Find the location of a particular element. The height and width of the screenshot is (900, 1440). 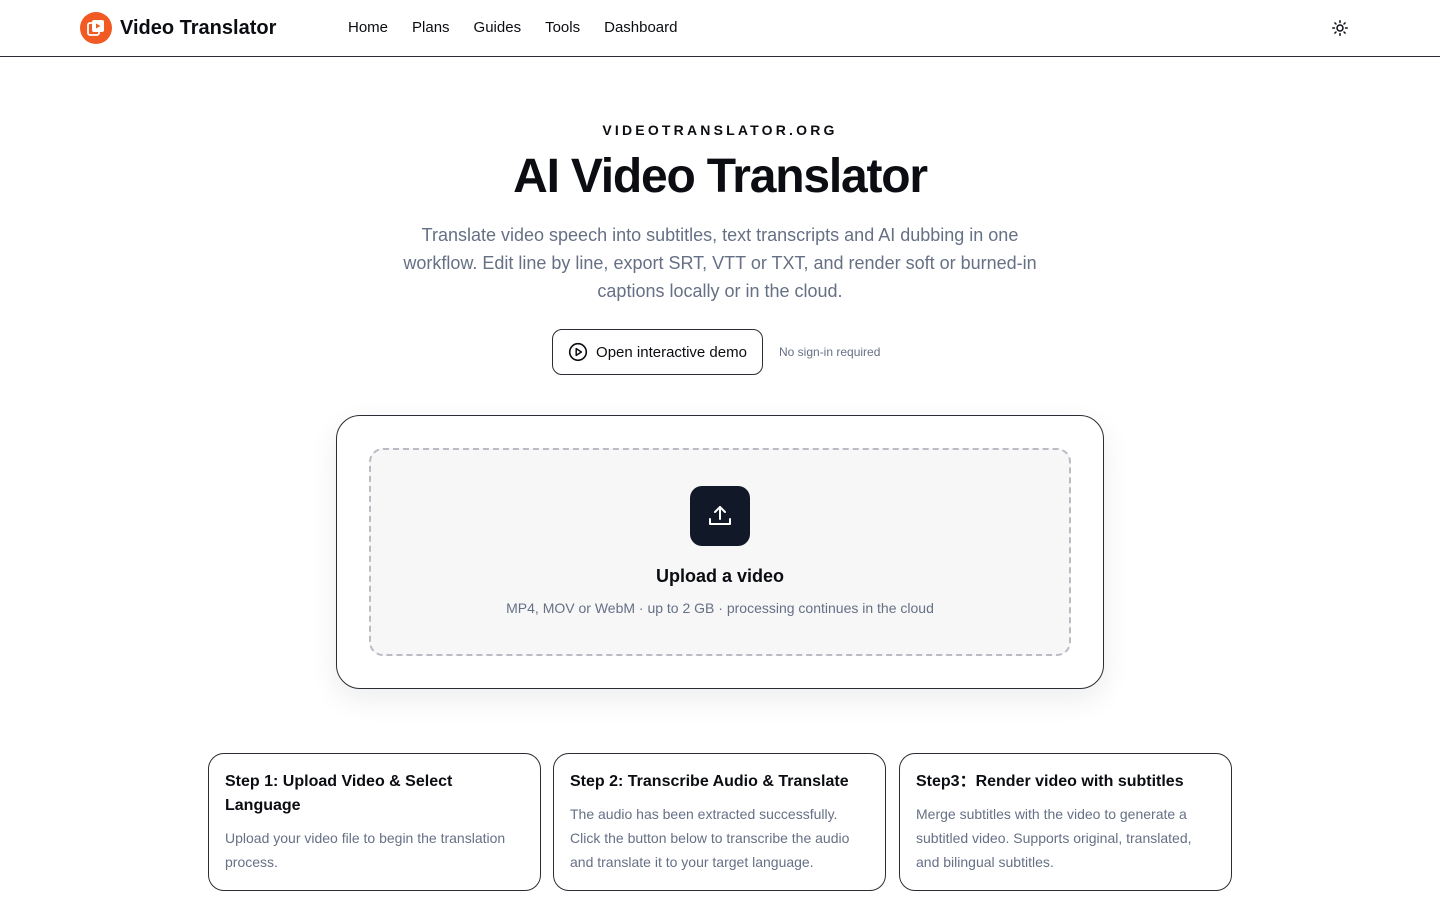

open-demo-label: Open interactive demo is located at coordinates (671, 352).